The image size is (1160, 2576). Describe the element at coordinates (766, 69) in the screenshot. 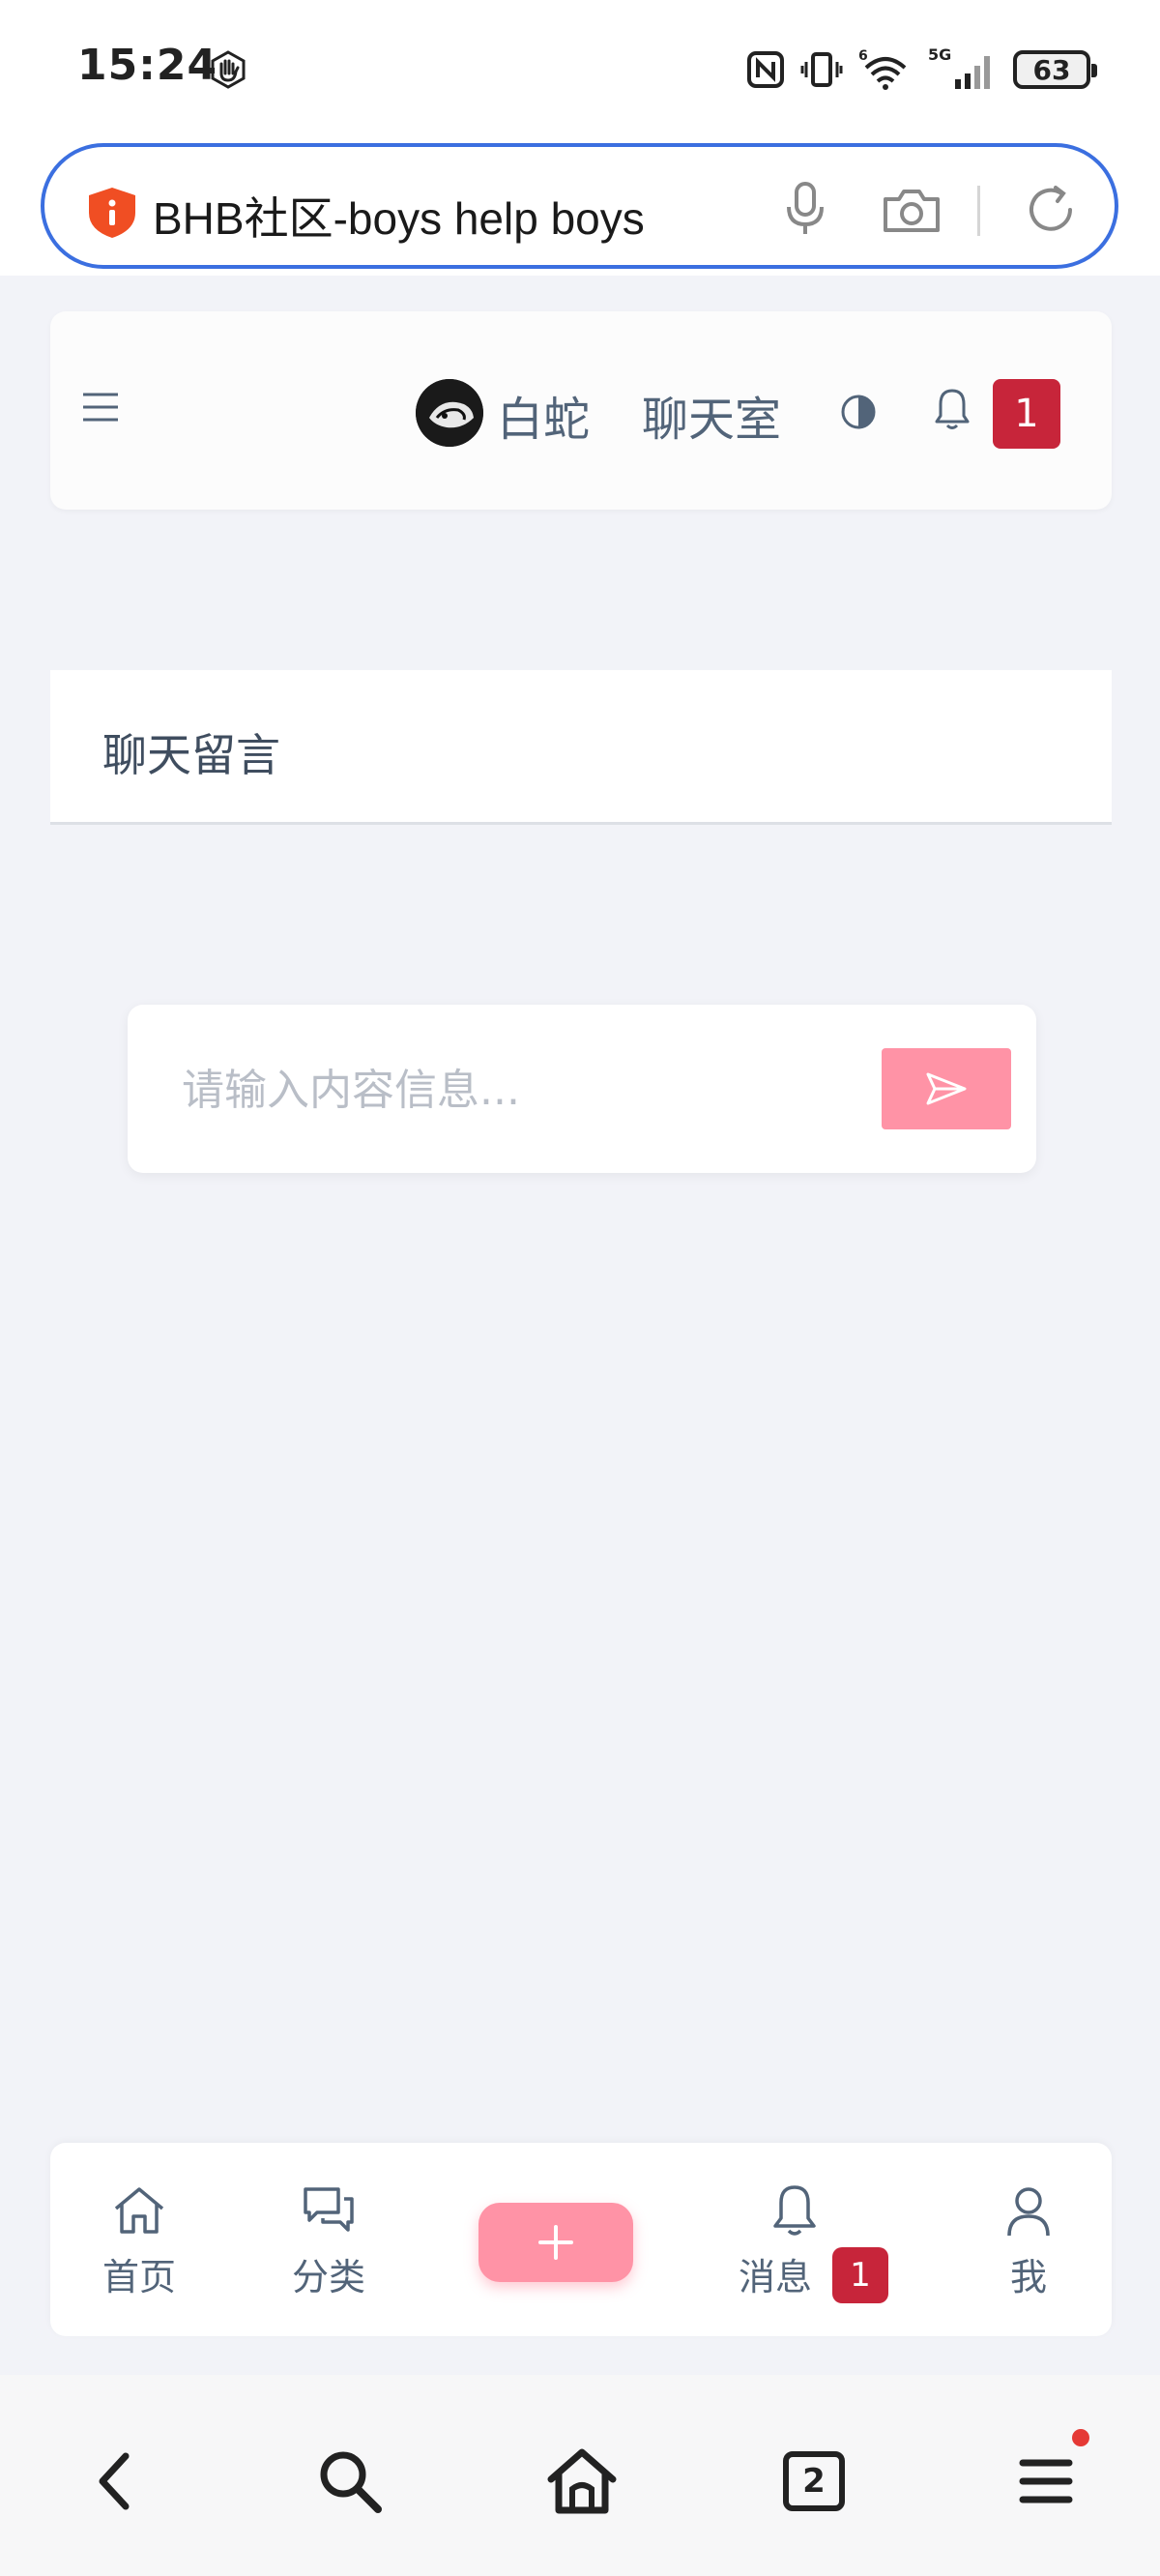

I see `nfc-icon` at that location.